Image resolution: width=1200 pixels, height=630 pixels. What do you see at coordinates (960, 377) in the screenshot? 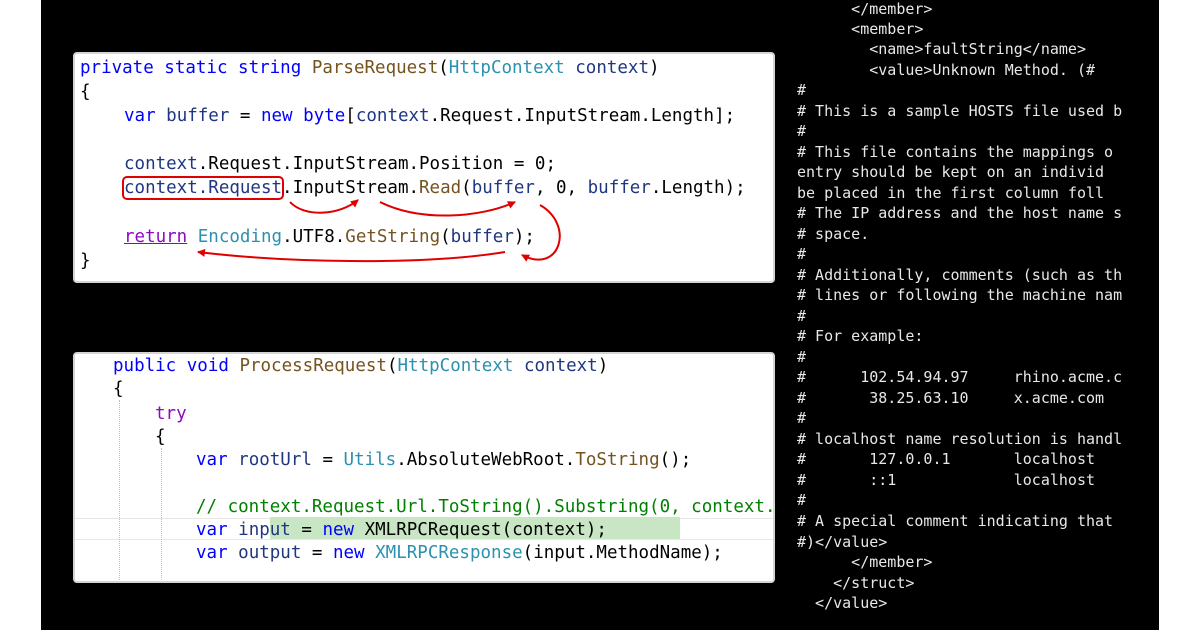
I see `terminal-line: # 102.54.94.97 rhino.acme.c` at bounding box center [960, 377].